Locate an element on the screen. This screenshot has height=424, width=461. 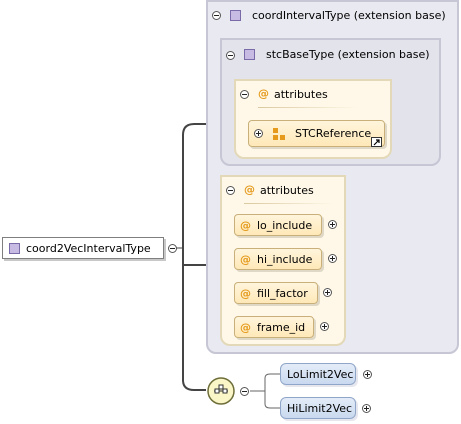
attribute-label: frame_id is located at coordinates (281, 327).